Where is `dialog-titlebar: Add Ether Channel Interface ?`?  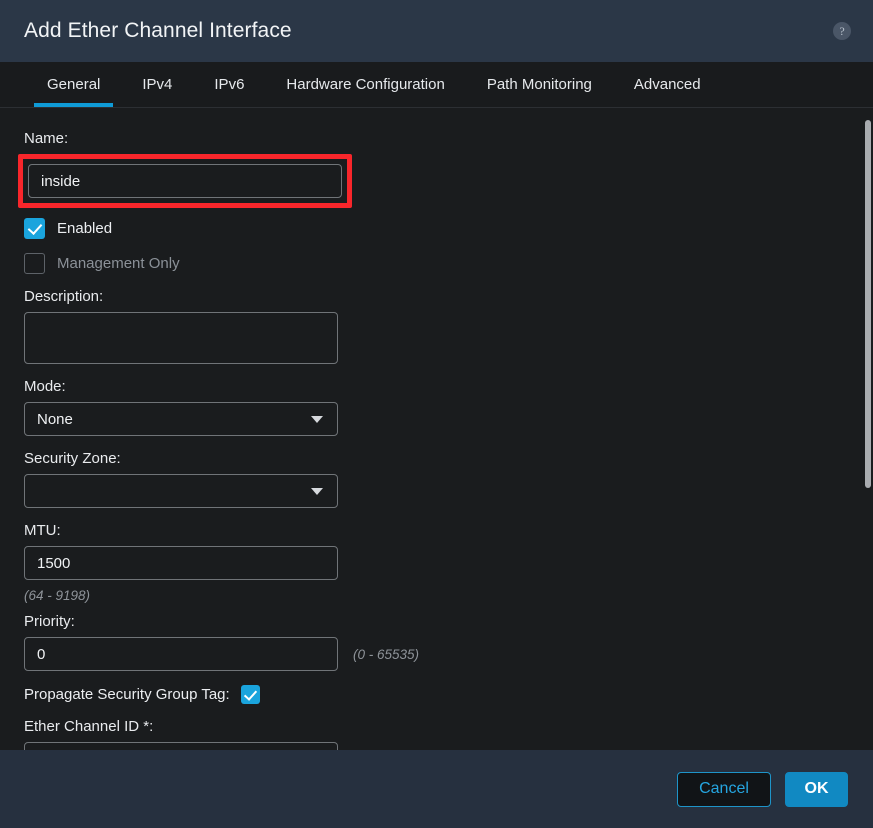
dialog-titlebar: Add Ether Channel Interface ? is located at coordinates (436, 31).